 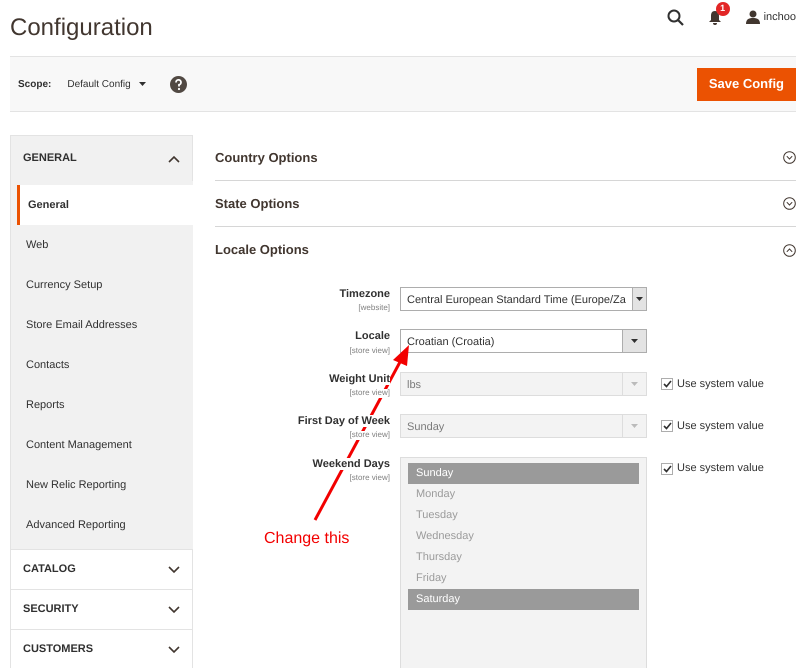 I want to click on chevron-up-icon, so click(x=174, y=158).